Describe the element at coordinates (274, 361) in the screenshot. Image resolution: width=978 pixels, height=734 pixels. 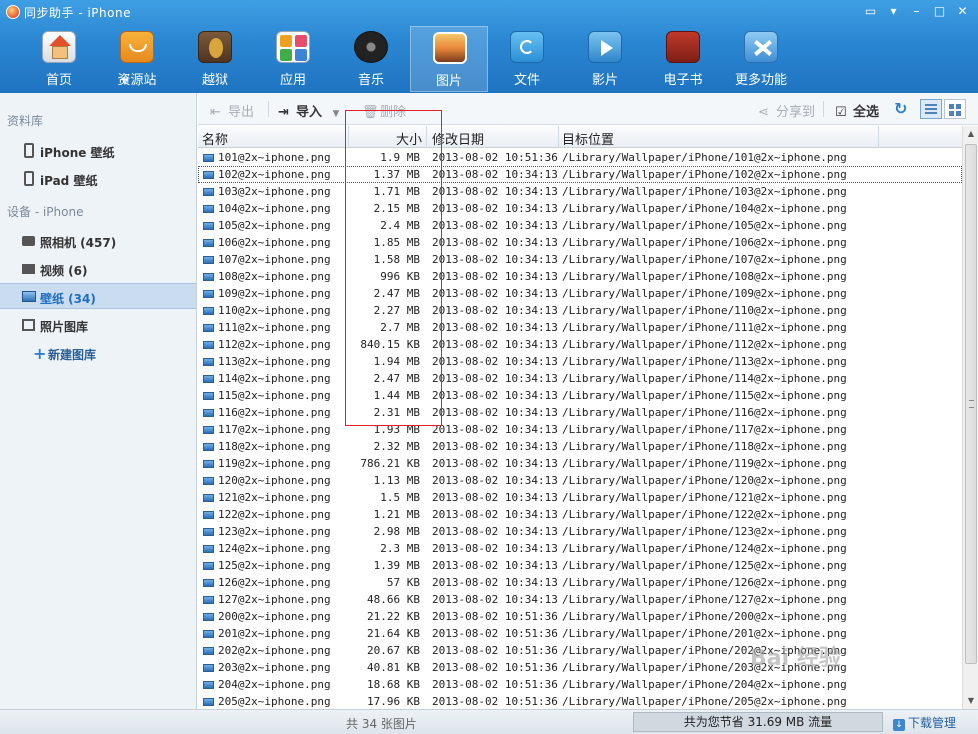
I see `file-name-cell: 113@2x~iphone.png` at that location.